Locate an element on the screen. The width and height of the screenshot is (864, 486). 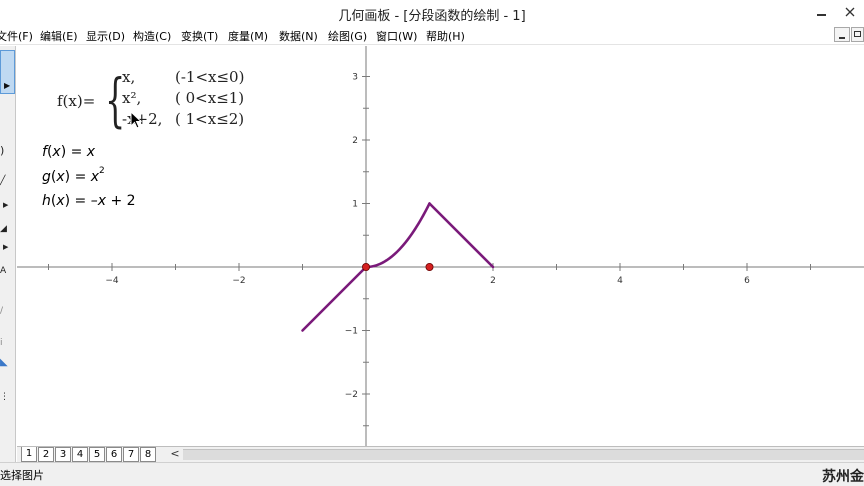
mouse-cursor-icon is located at coordinates (136, 120).